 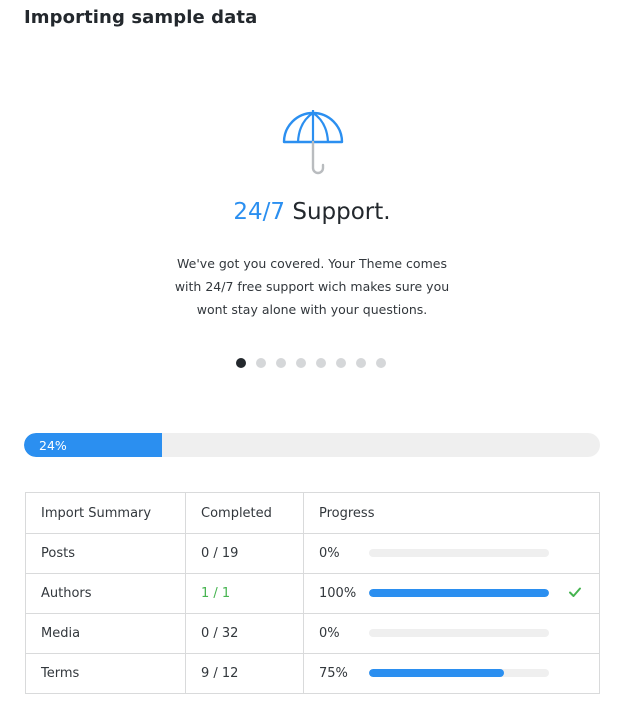 What do you see at coordinates (93, 445) in the screenshot?
I see `overall-progress-fill: 24%` at bounding box center [93, 445].